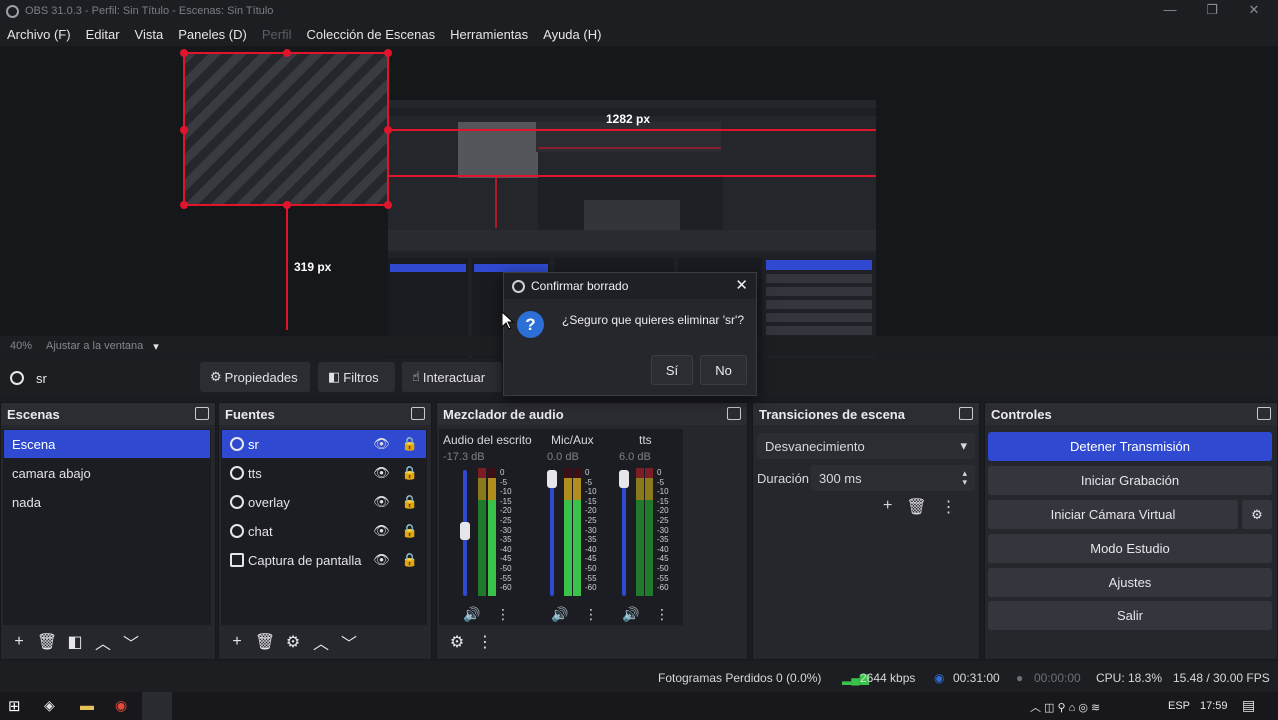 This screenshot has height=720, width=1278. I want to click on source-label: Captura de pantalla, so click(305, 560).